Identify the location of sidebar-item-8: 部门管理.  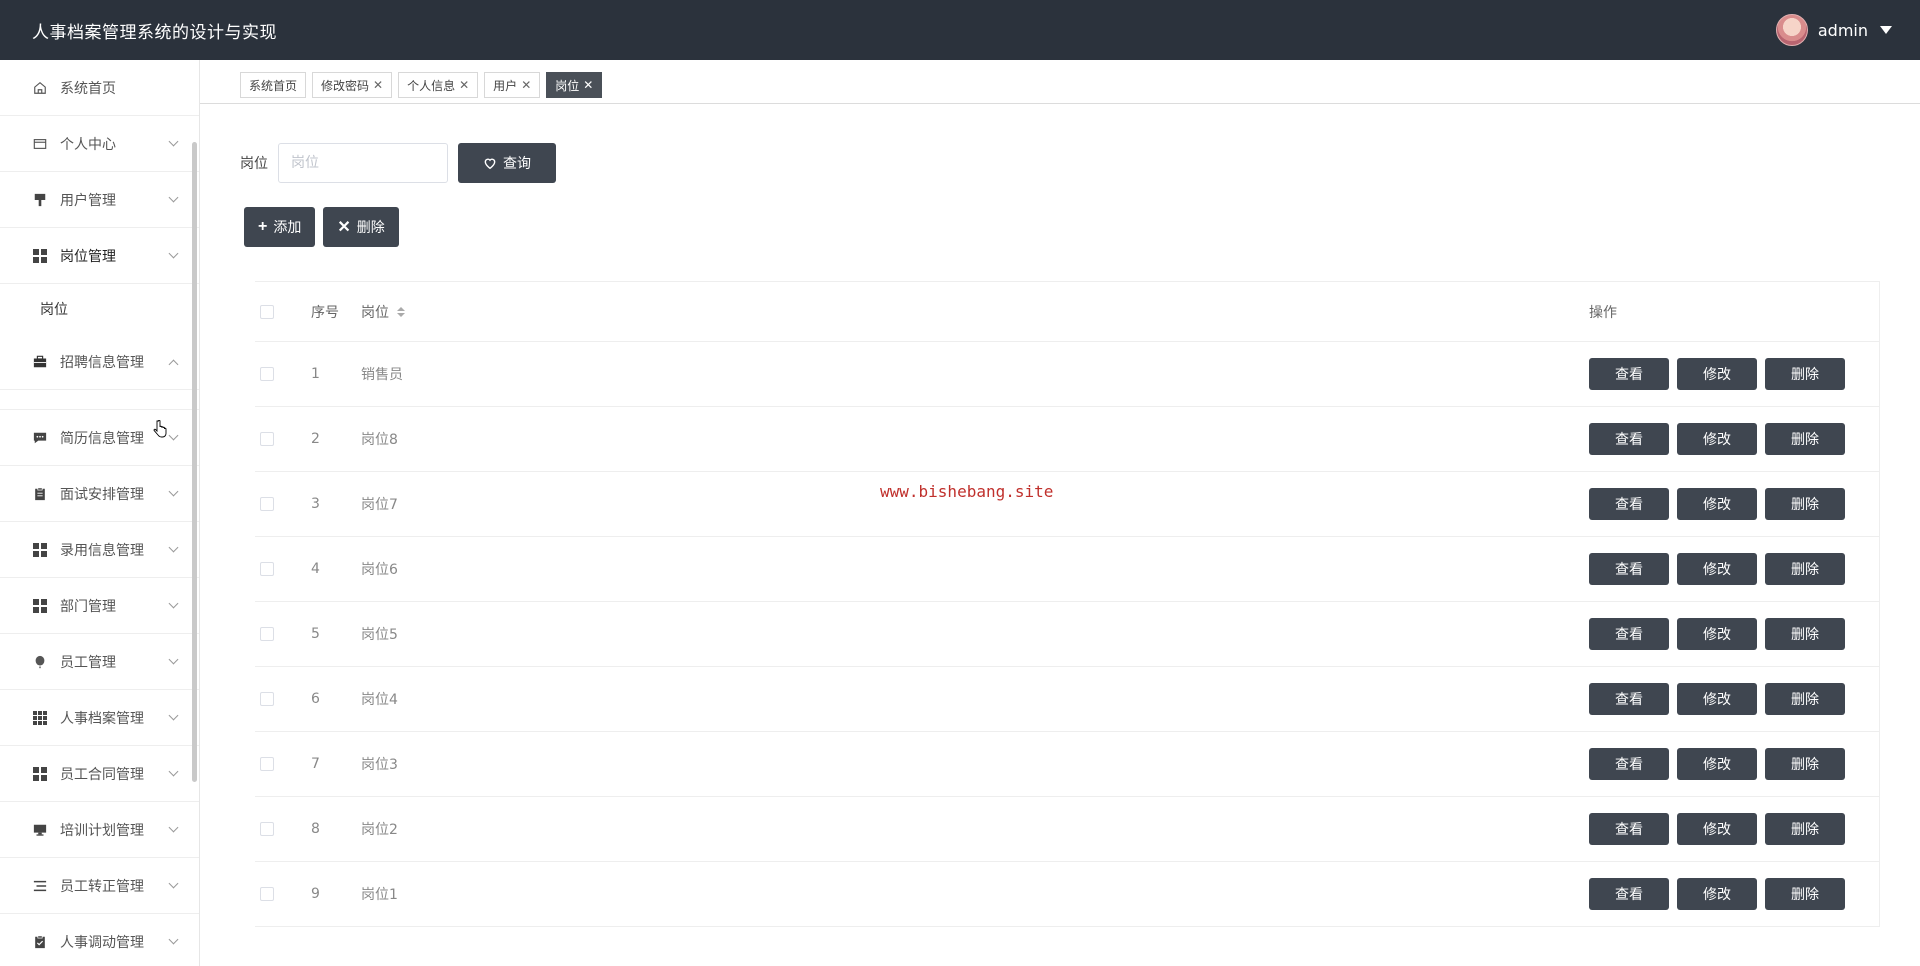
(99, 606).